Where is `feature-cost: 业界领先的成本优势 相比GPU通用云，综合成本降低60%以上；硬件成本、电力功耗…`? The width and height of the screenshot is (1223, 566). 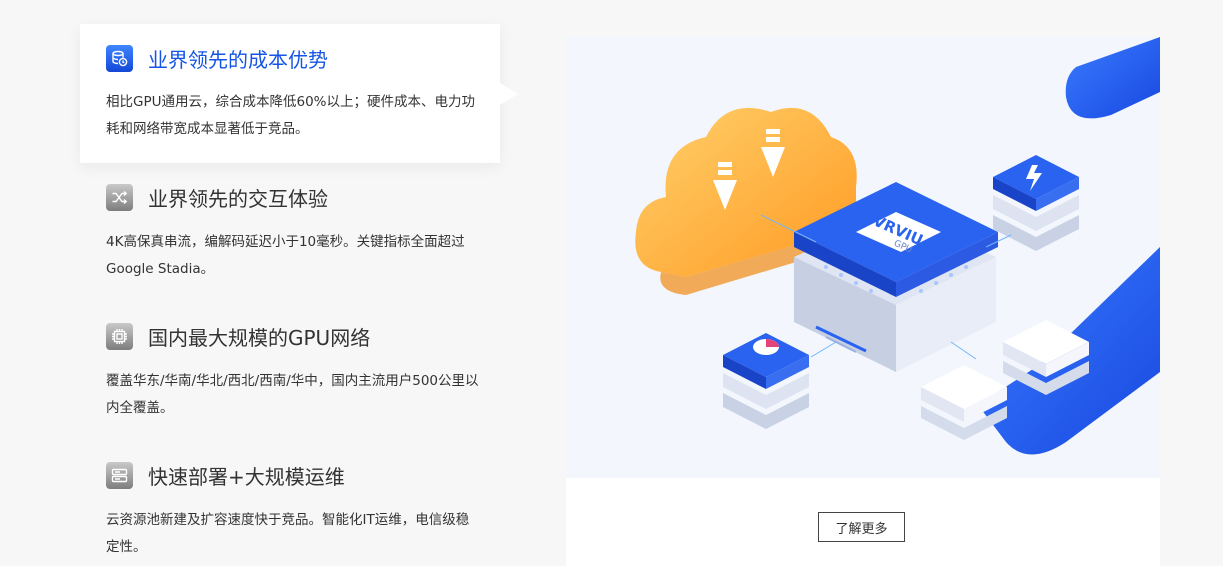
feature-cost: 业界领先的成本优势 相比GPU通用云，综合成本降低60%以上；硬件成本、电力功耗… is located at coordinates (299, 93).